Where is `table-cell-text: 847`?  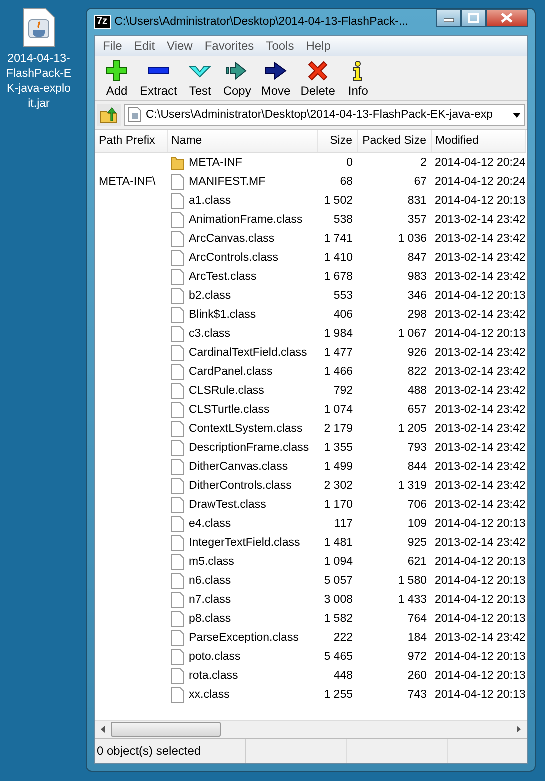
table-cell-text: 847 is located at coordinates (417, 258).